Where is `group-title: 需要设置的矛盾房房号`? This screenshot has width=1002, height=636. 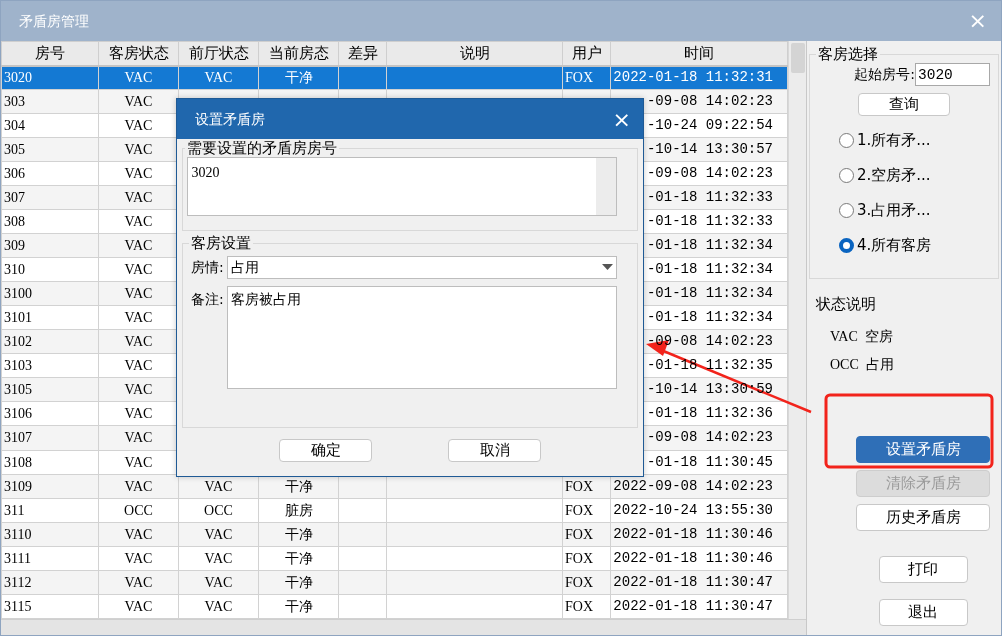 group-title: 需要设置的矛盾房房号 is located at coordinates (262, 148).